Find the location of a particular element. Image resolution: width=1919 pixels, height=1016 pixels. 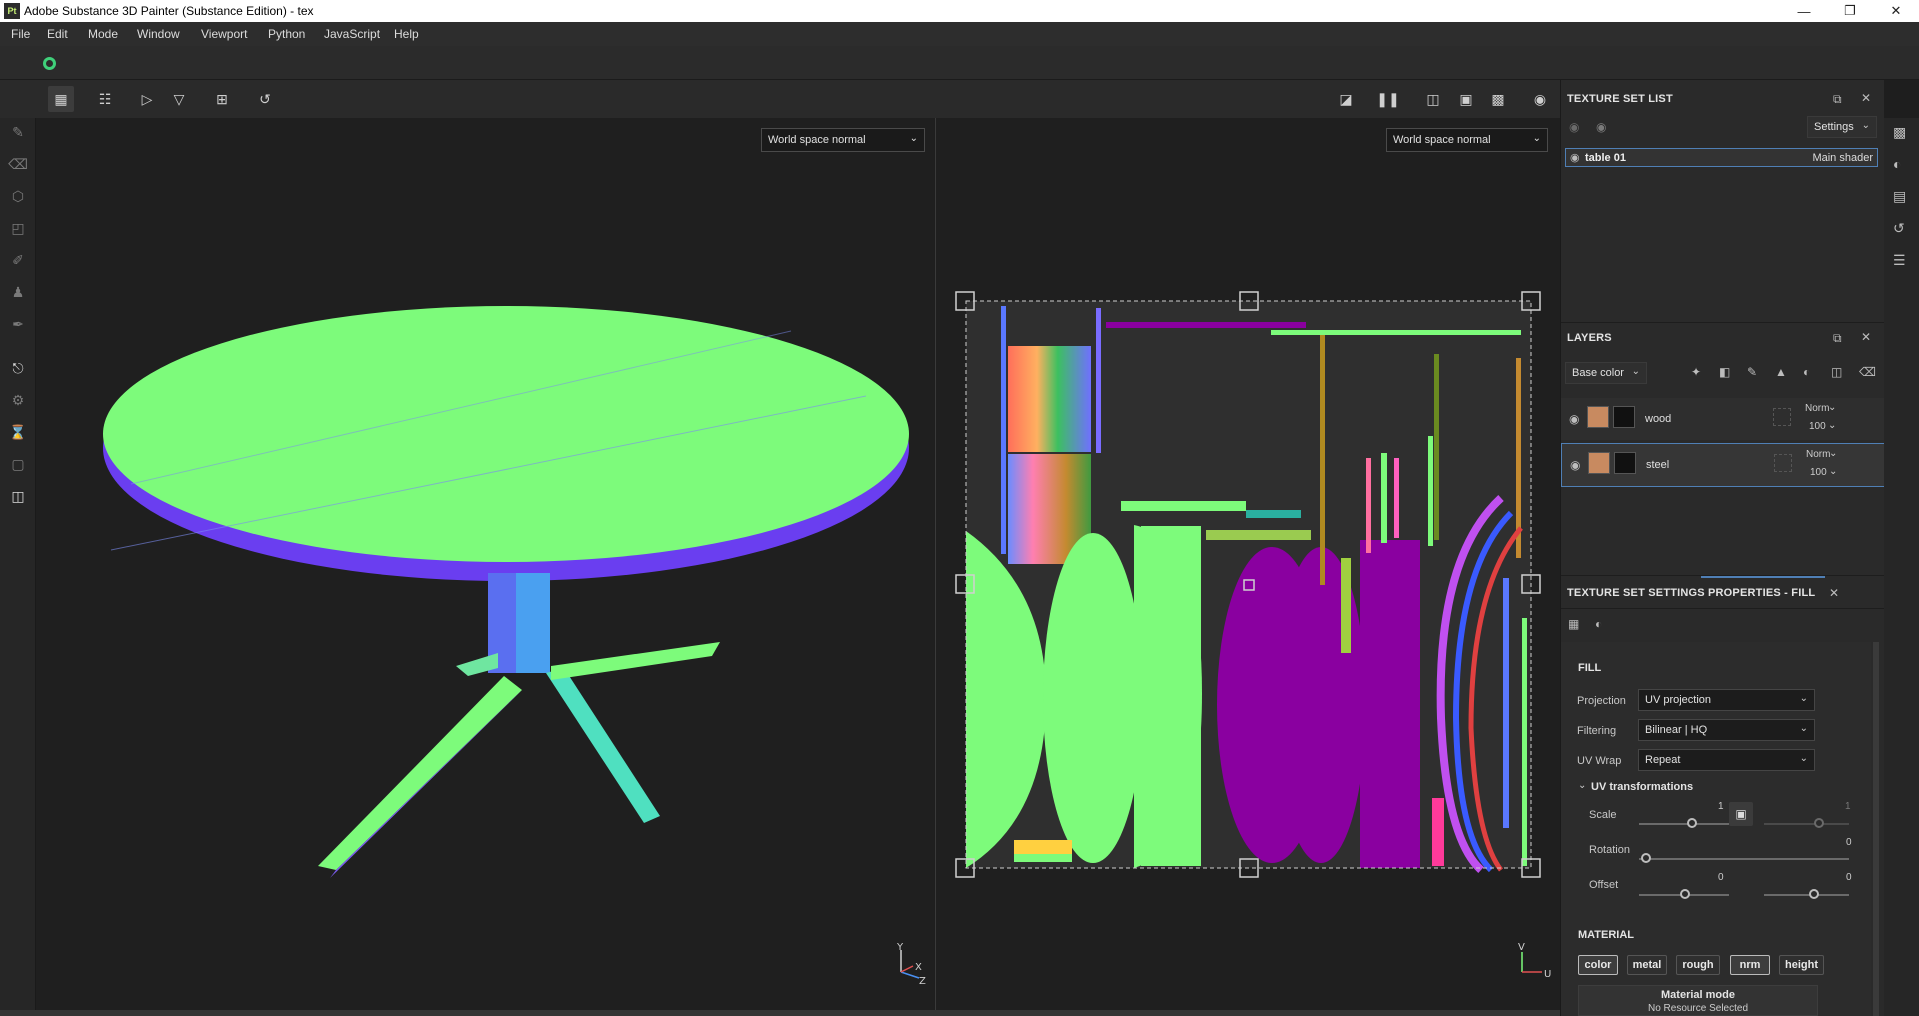

bake-icon: ⌛ is located at coordinates (18, 432).